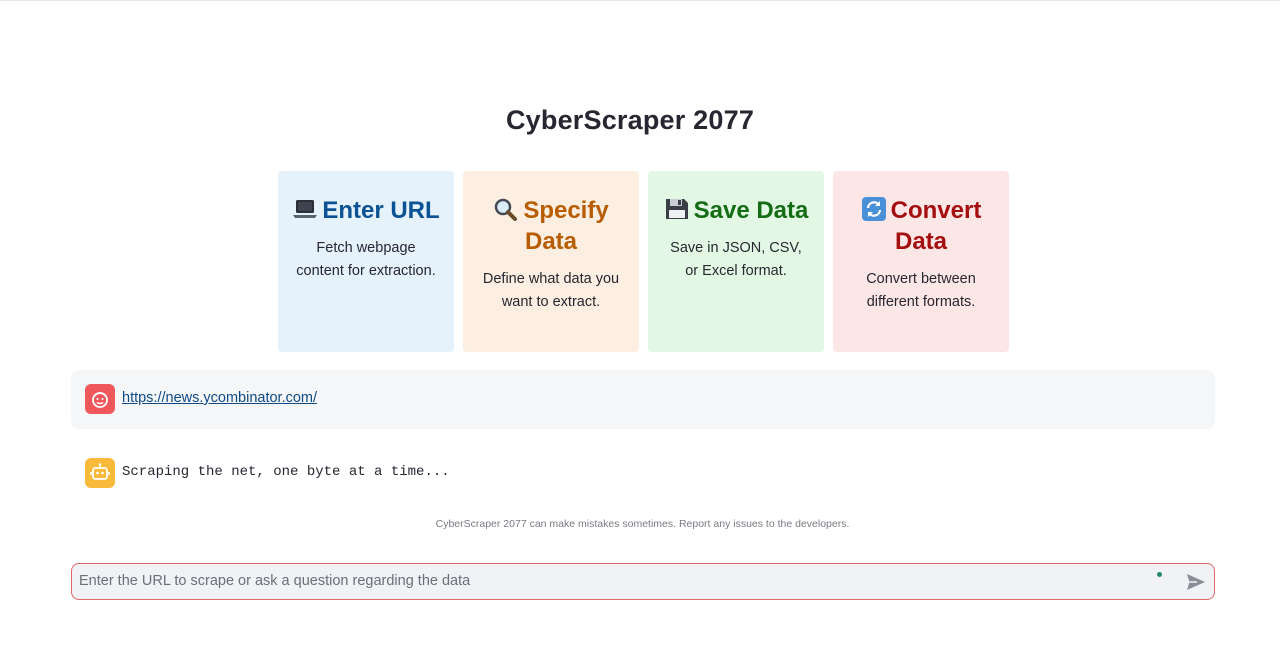 The image size is (1280, 646). I want to click on card-description: Save in JSON, CSV, or Excel format., so click(736, 259).